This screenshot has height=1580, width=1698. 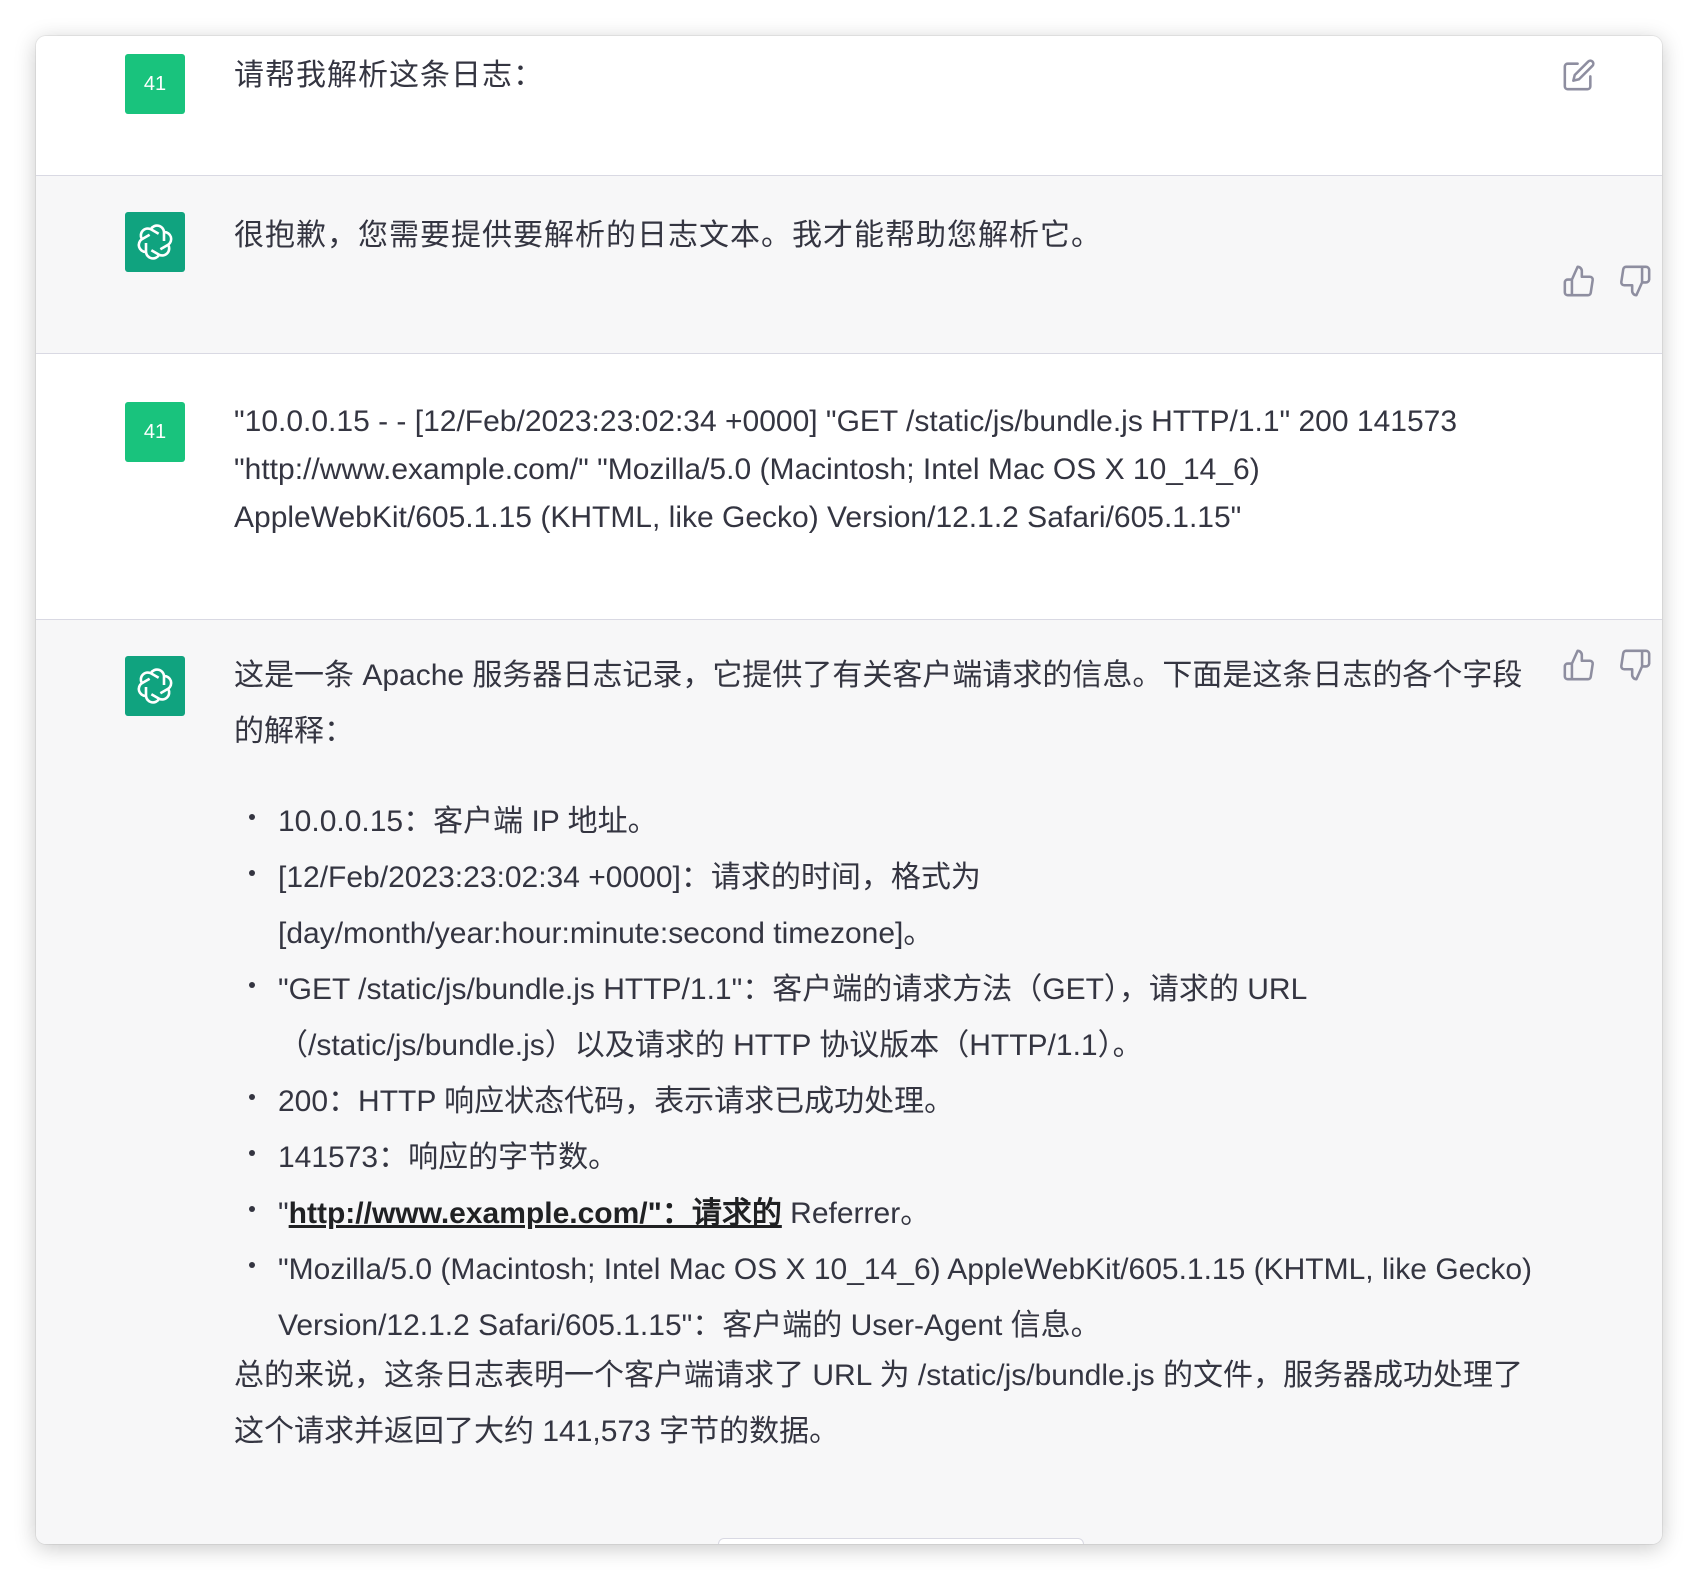 What do you see at coordinates (668, 235) in the screenshot?
I see `assistant-message-text: 很抱歉，您需要提供要解析的日志文本。我才能帮助您解析它。` at bounding box center [668, 235].